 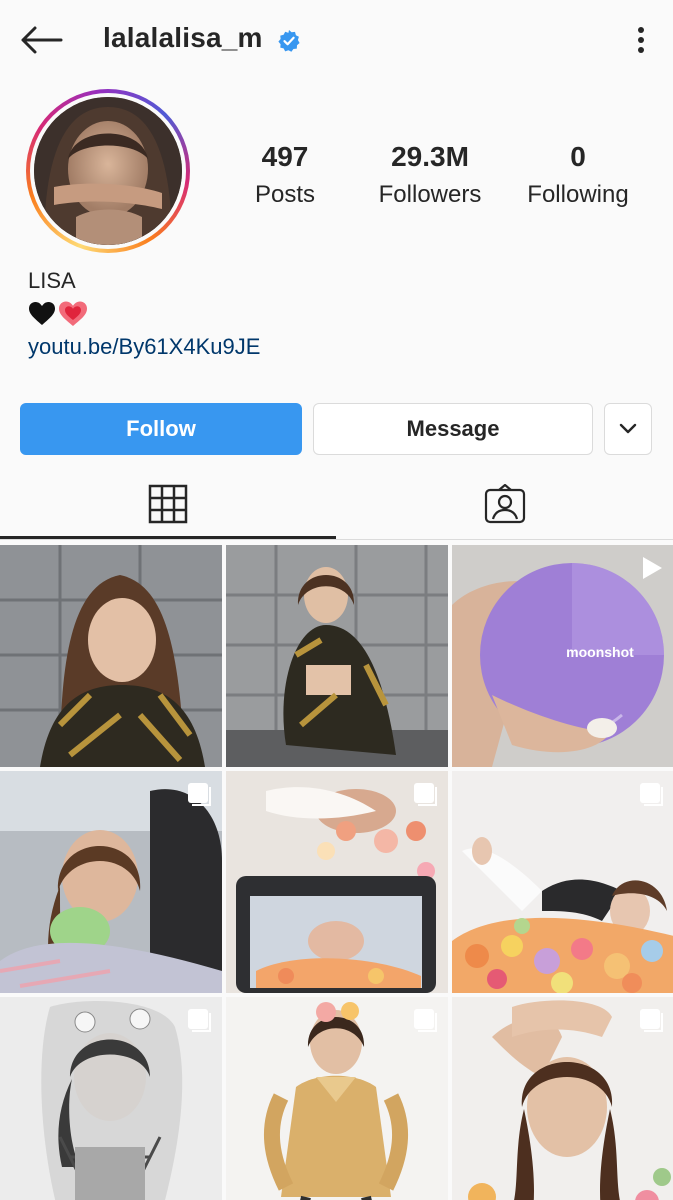 What do you see at coordinates (578, 176) in the screenshot?
I see `following-count: 0 Following` at bounding box center [578, 176].